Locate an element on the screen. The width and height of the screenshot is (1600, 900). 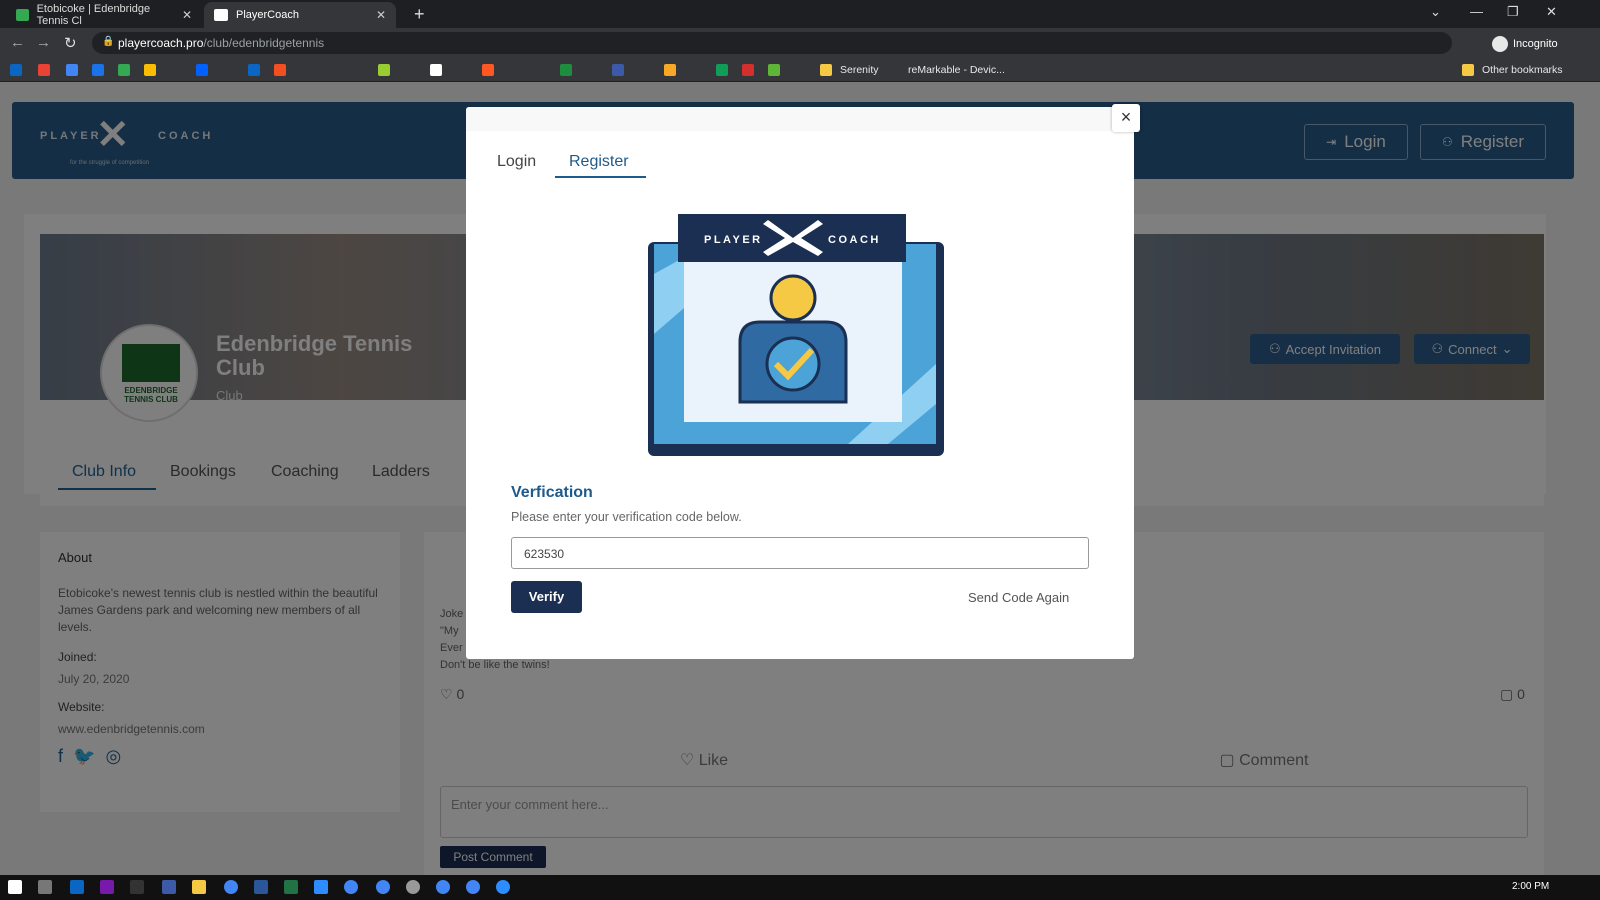
drive-bookmark-icon is located at coordinates (150, 70).